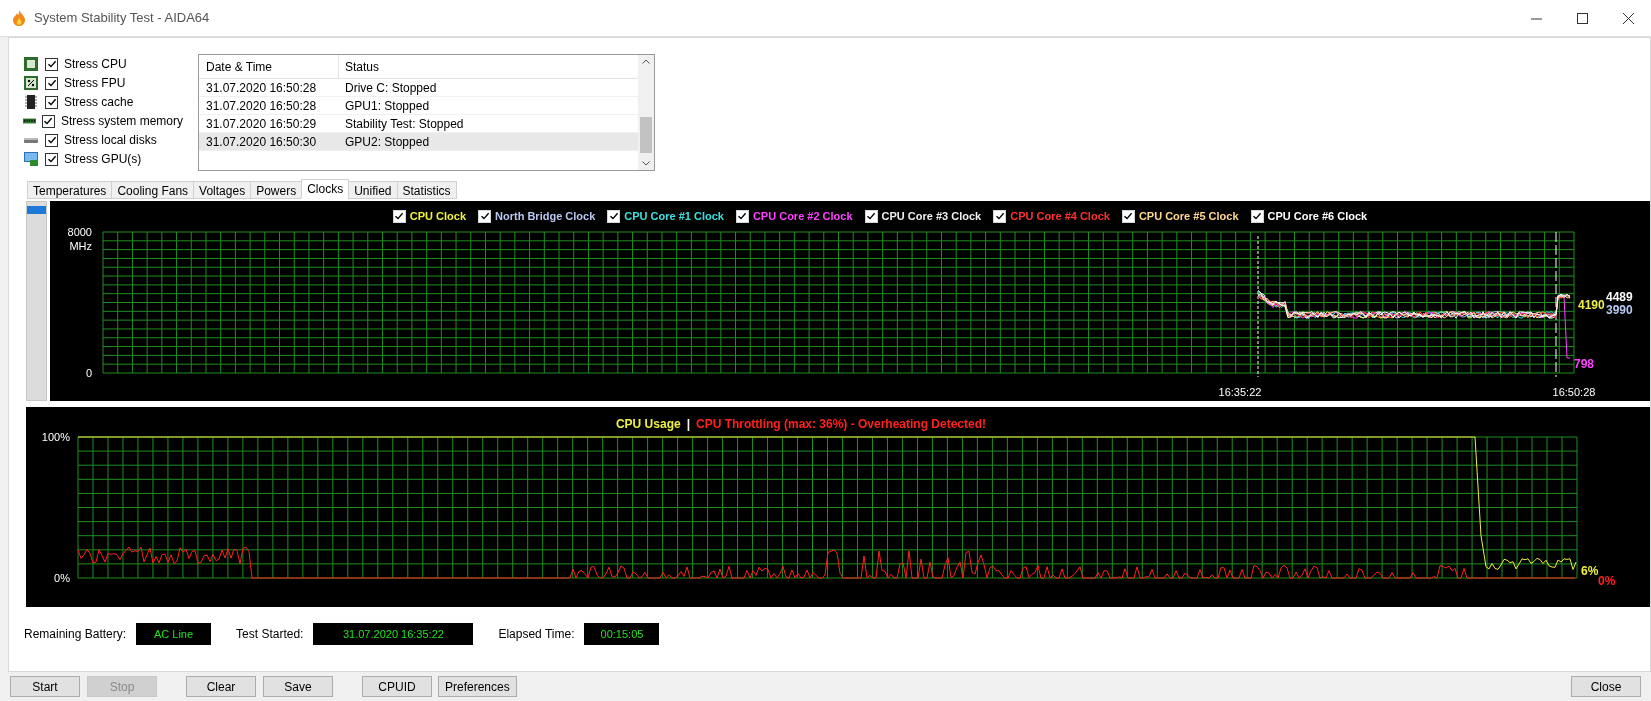  Describe the element at coordinates (222, 190) in the screenshot. I see `tab: Voltages` at that location.